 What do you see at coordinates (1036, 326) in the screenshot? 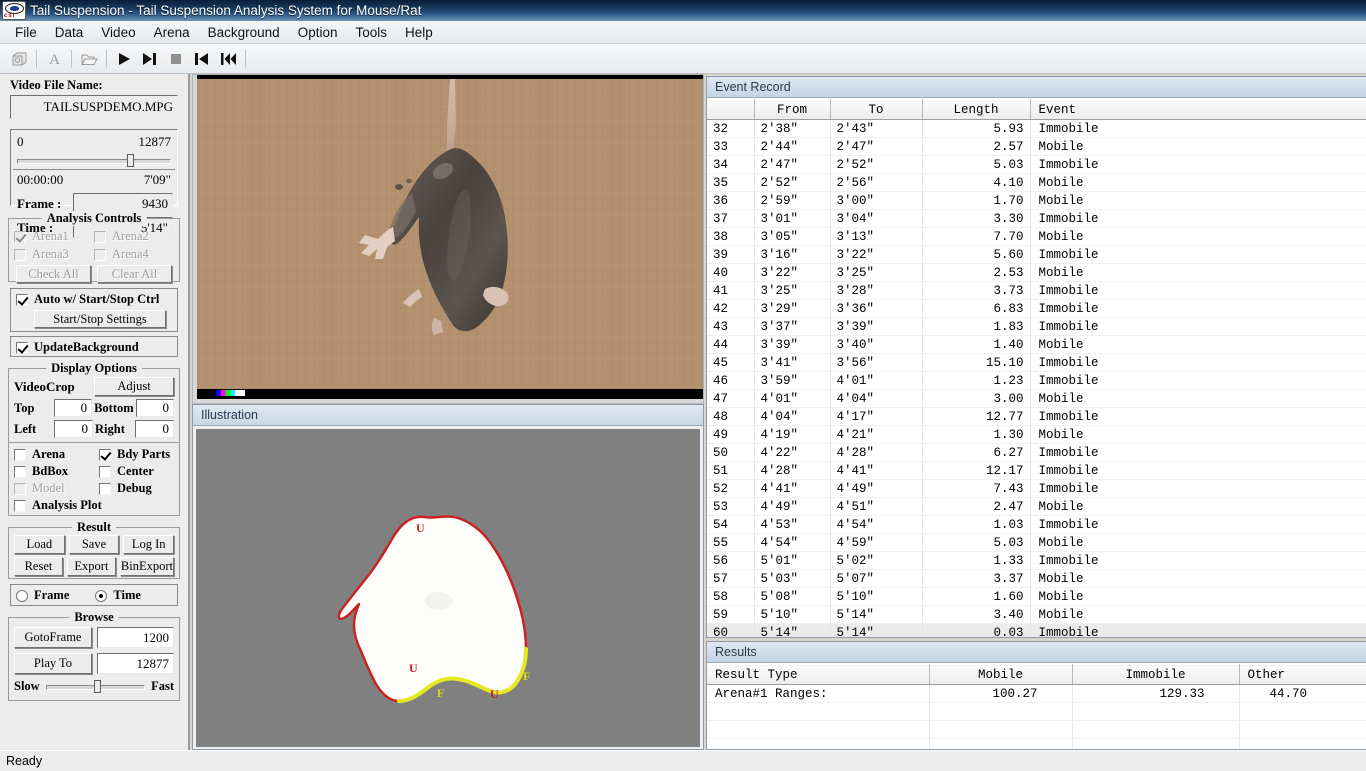
I see `table-row: 43 3'37" 3'39" 1.83 Immobile` at bounding box center [1036, 326].